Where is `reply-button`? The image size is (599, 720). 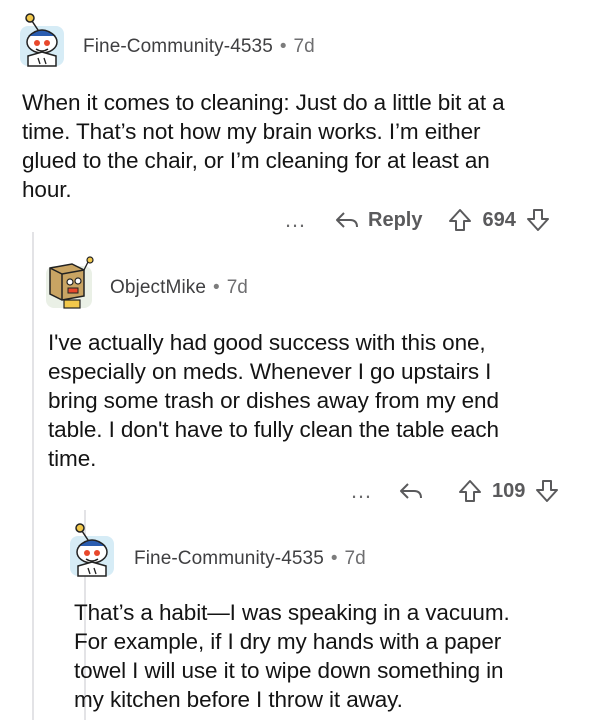
reply-button is located at coordinates (415, 491).